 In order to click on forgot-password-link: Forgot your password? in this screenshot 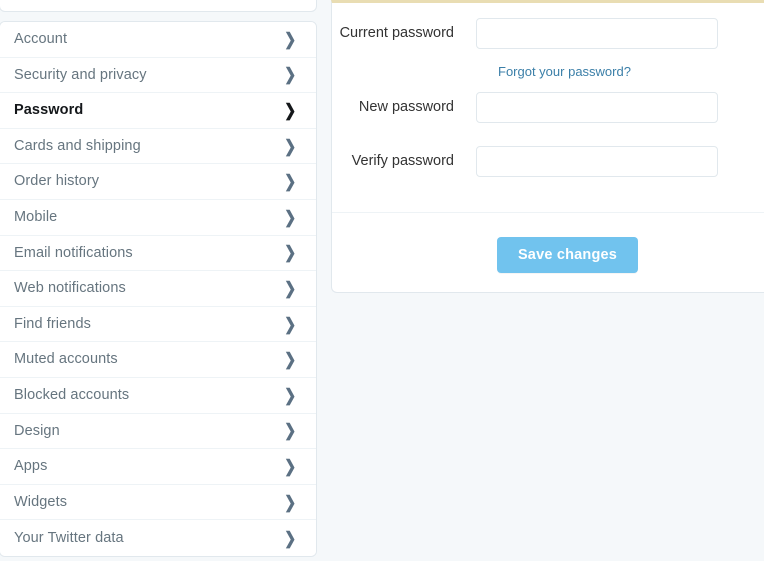, I will do `click(564, 71)`.